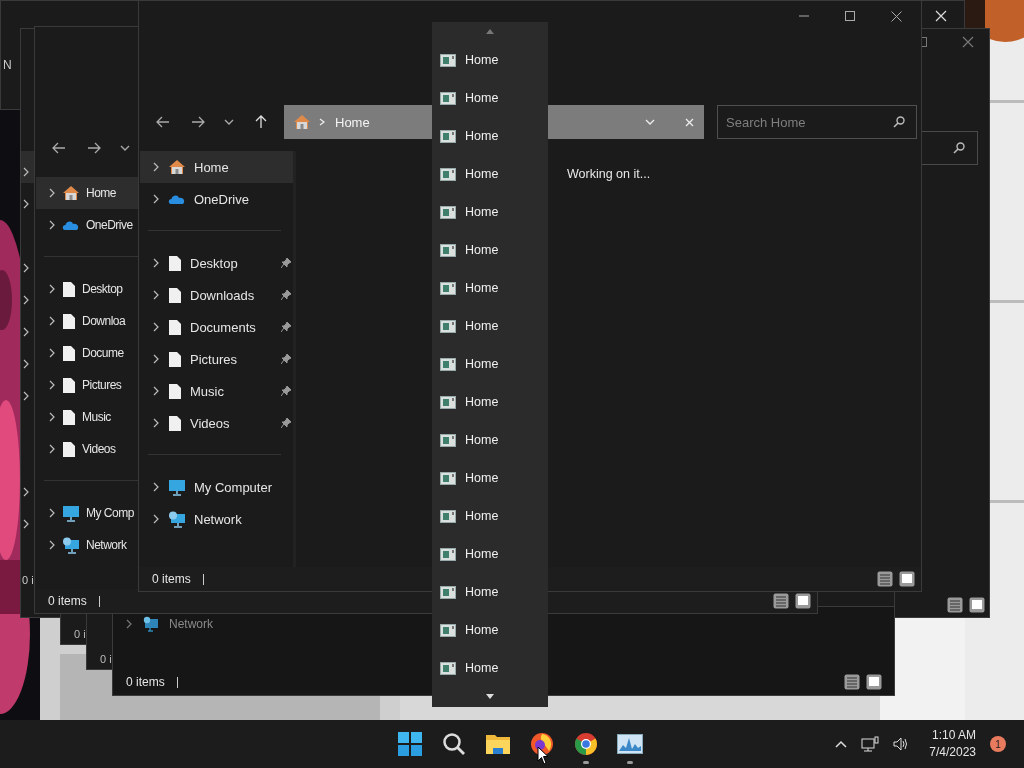  Describe the element at coordinates (216, 327) in the screenshot. I see `sidebar-item: Documents` at that location.